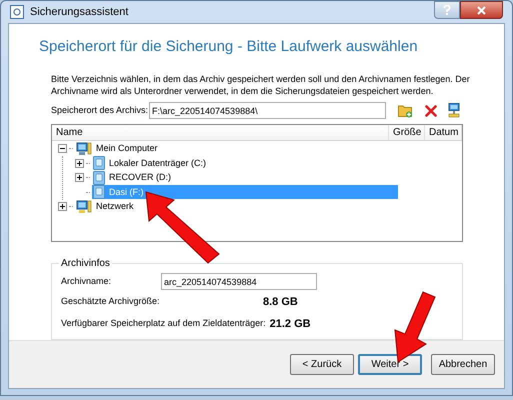  What do you see at coordinates (100, 110) in the screenshot?
I see `location-label: Speicherort des Archivs:` at bounding box center [100, 110].